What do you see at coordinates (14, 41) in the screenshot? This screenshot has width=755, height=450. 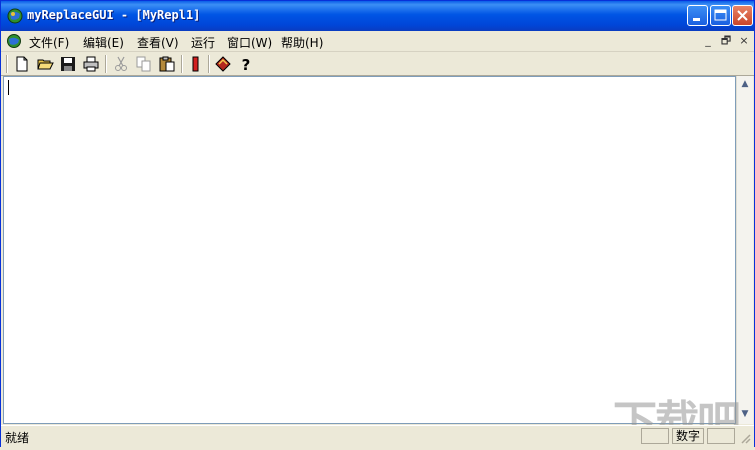 I see `document-globe-icon` at bounding box center [14, 41].